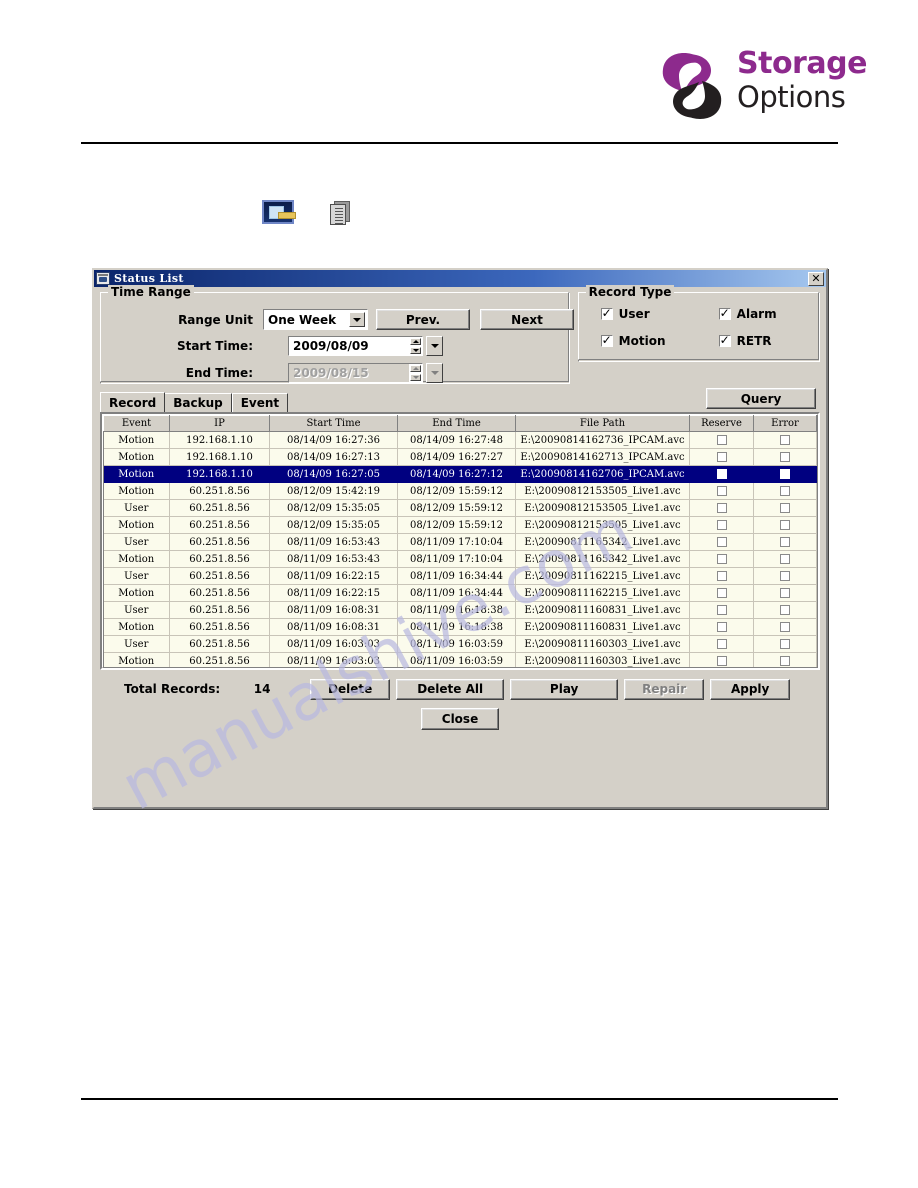  Describe the element at coordinates (415, 350) in the screenshot. I see `spinner-down-icon` at that location.